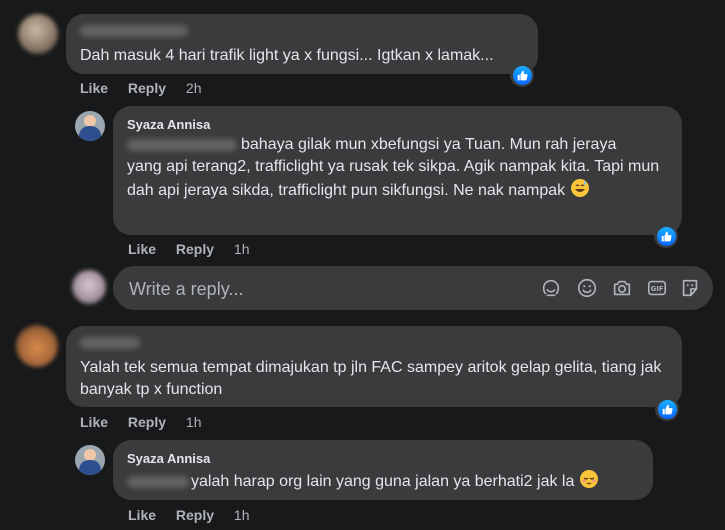 Image resolution: width=725 pixels, height=530 pixels. I want to click on svg-text: GIF, so click(657, 289).